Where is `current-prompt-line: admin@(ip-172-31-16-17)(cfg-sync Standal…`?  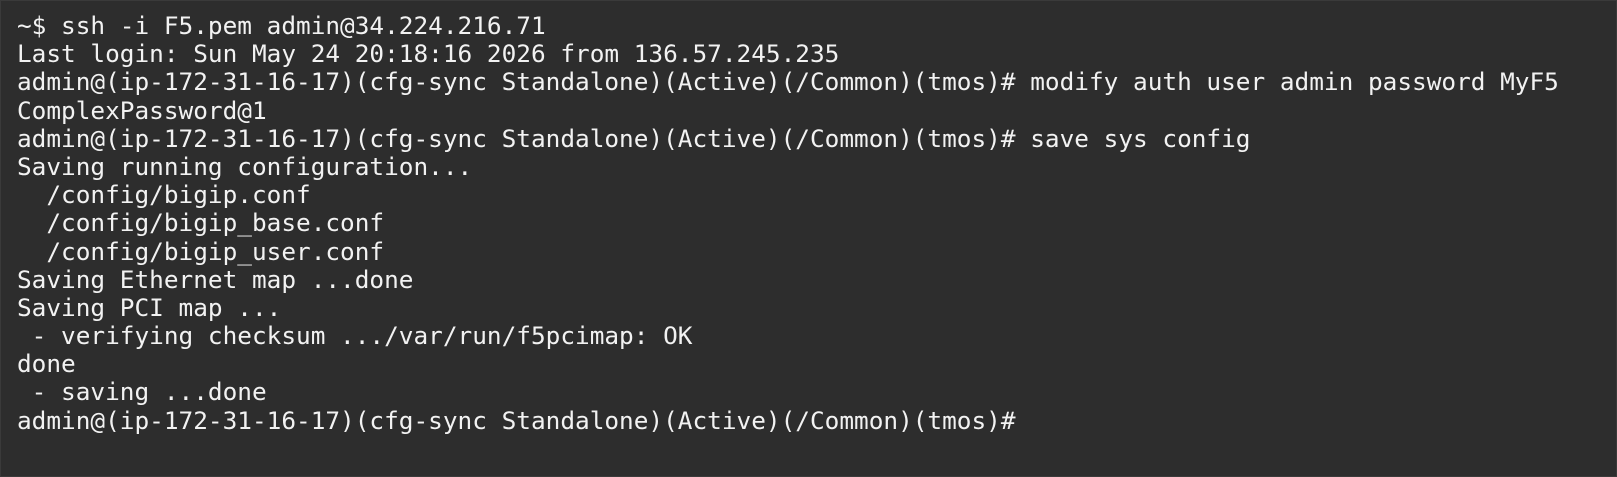
current-prompt-line: admin@(ip-172-31-16-17)(cfg-sync Standal… is located at coordinates (816, 421).